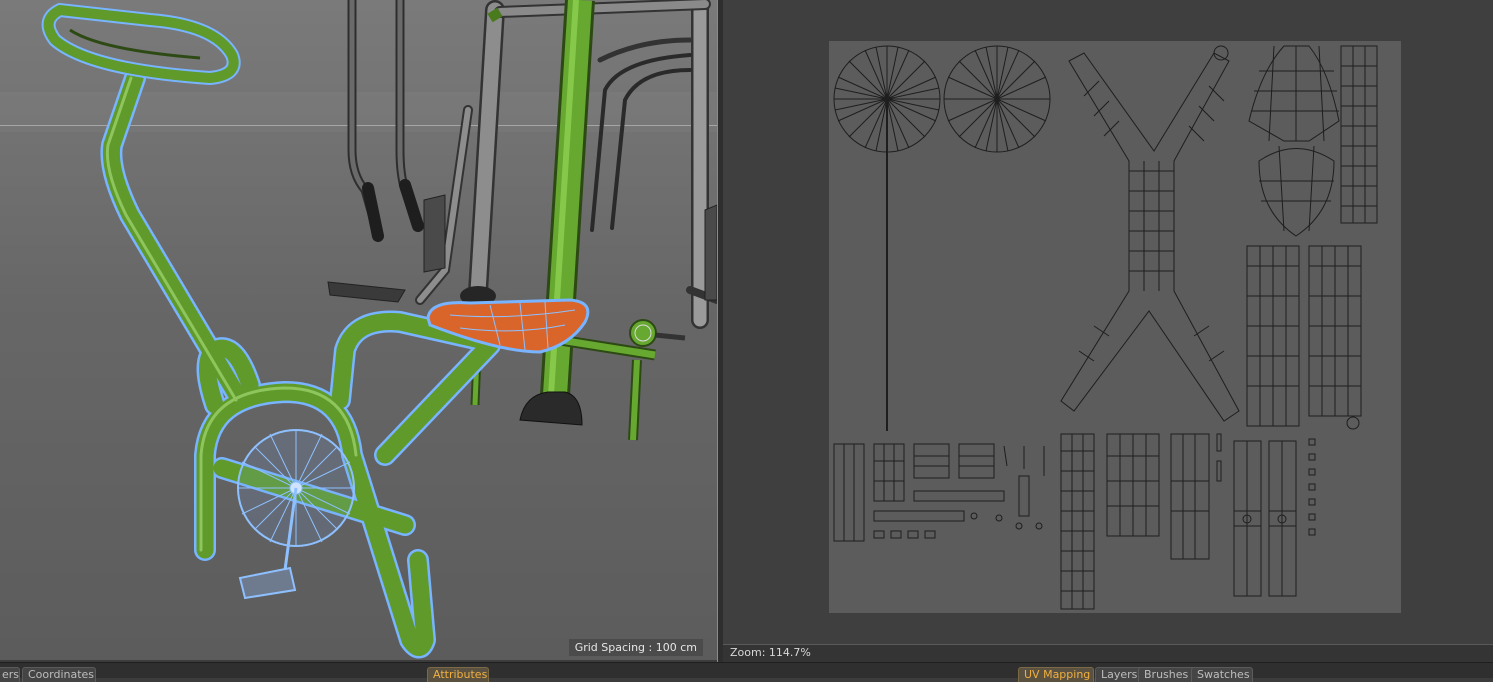 The height and width of the screenshot is (682, 1493). I want to click on uv-island-disc-right, so click(997, 99).